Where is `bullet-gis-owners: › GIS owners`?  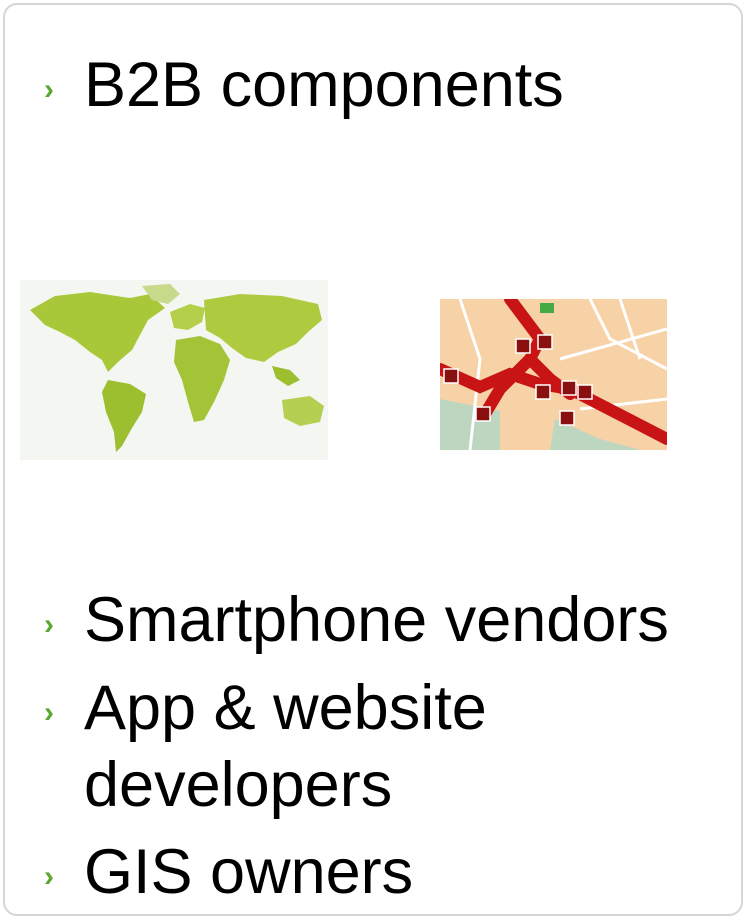 bullet-gis-owners: › GIS owners is located at coordinates (228, 872).